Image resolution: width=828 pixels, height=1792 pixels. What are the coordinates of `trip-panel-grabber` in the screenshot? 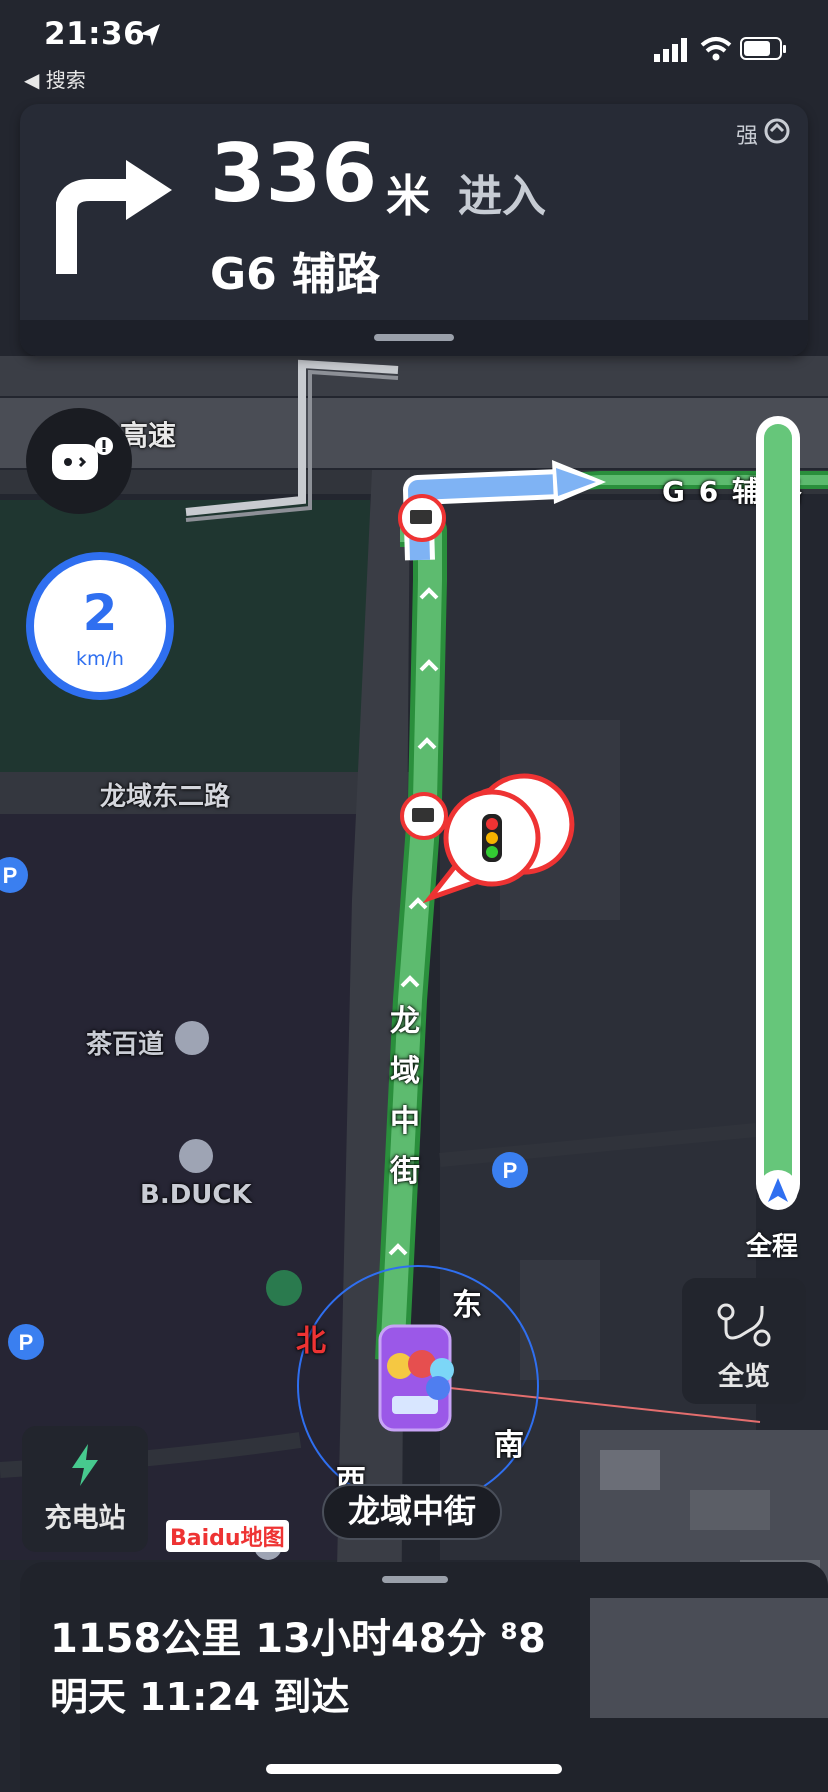 It's located at (415, 1579).